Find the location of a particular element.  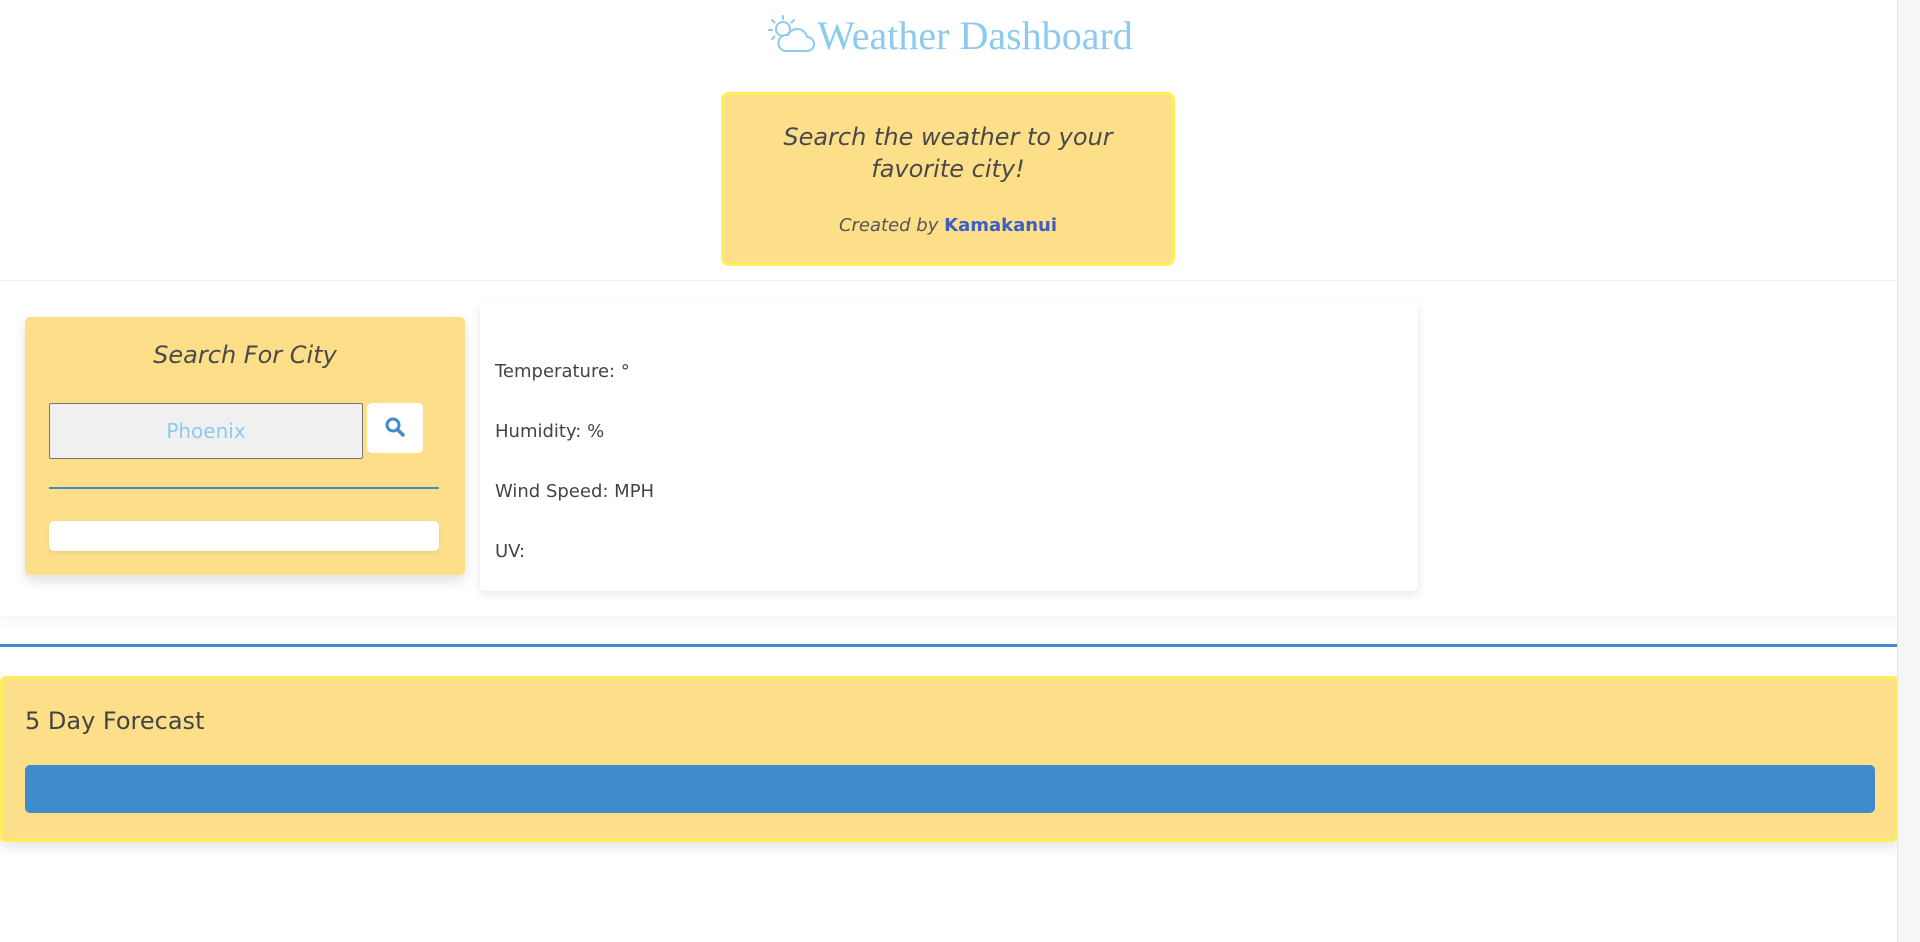

city-search-input is located at coordinates (206, 431).